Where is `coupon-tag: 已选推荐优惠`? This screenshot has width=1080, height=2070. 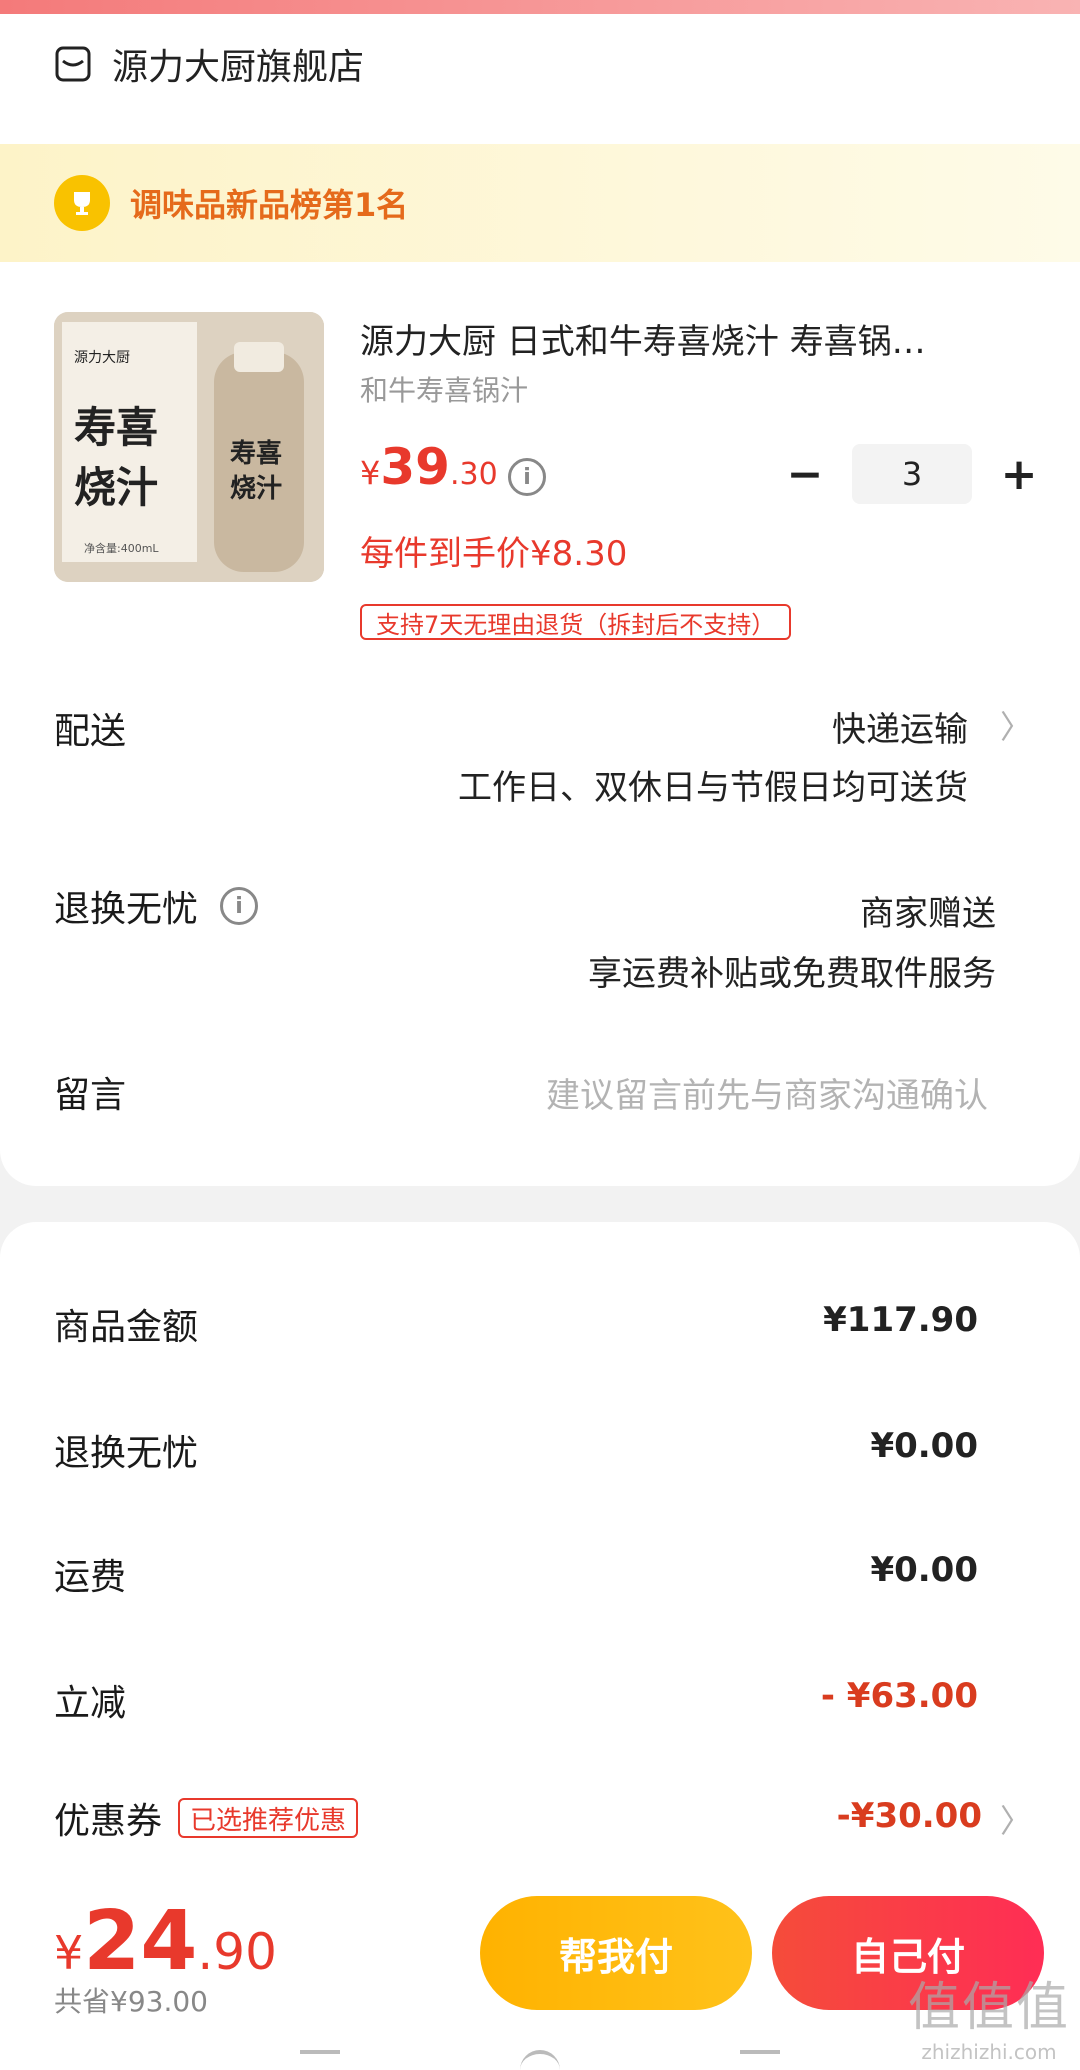 coupon-tag: 已选推荐优惠 is located at coordinates (268, 1818).